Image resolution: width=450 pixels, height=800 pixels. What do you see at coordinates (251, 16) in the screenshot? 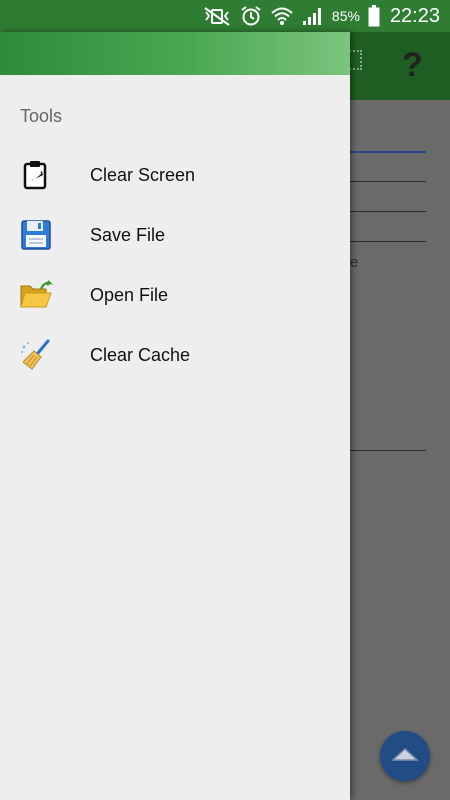
I see `alarm-icon` at bounding box center [251, 16].